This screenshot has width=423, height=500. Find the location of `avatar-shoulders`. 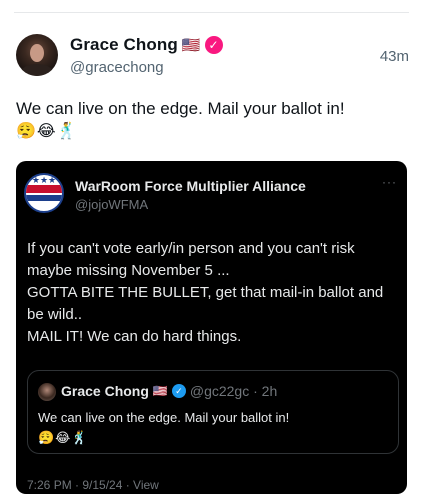

avatar-shoulders is located at coordinates (37, 70).